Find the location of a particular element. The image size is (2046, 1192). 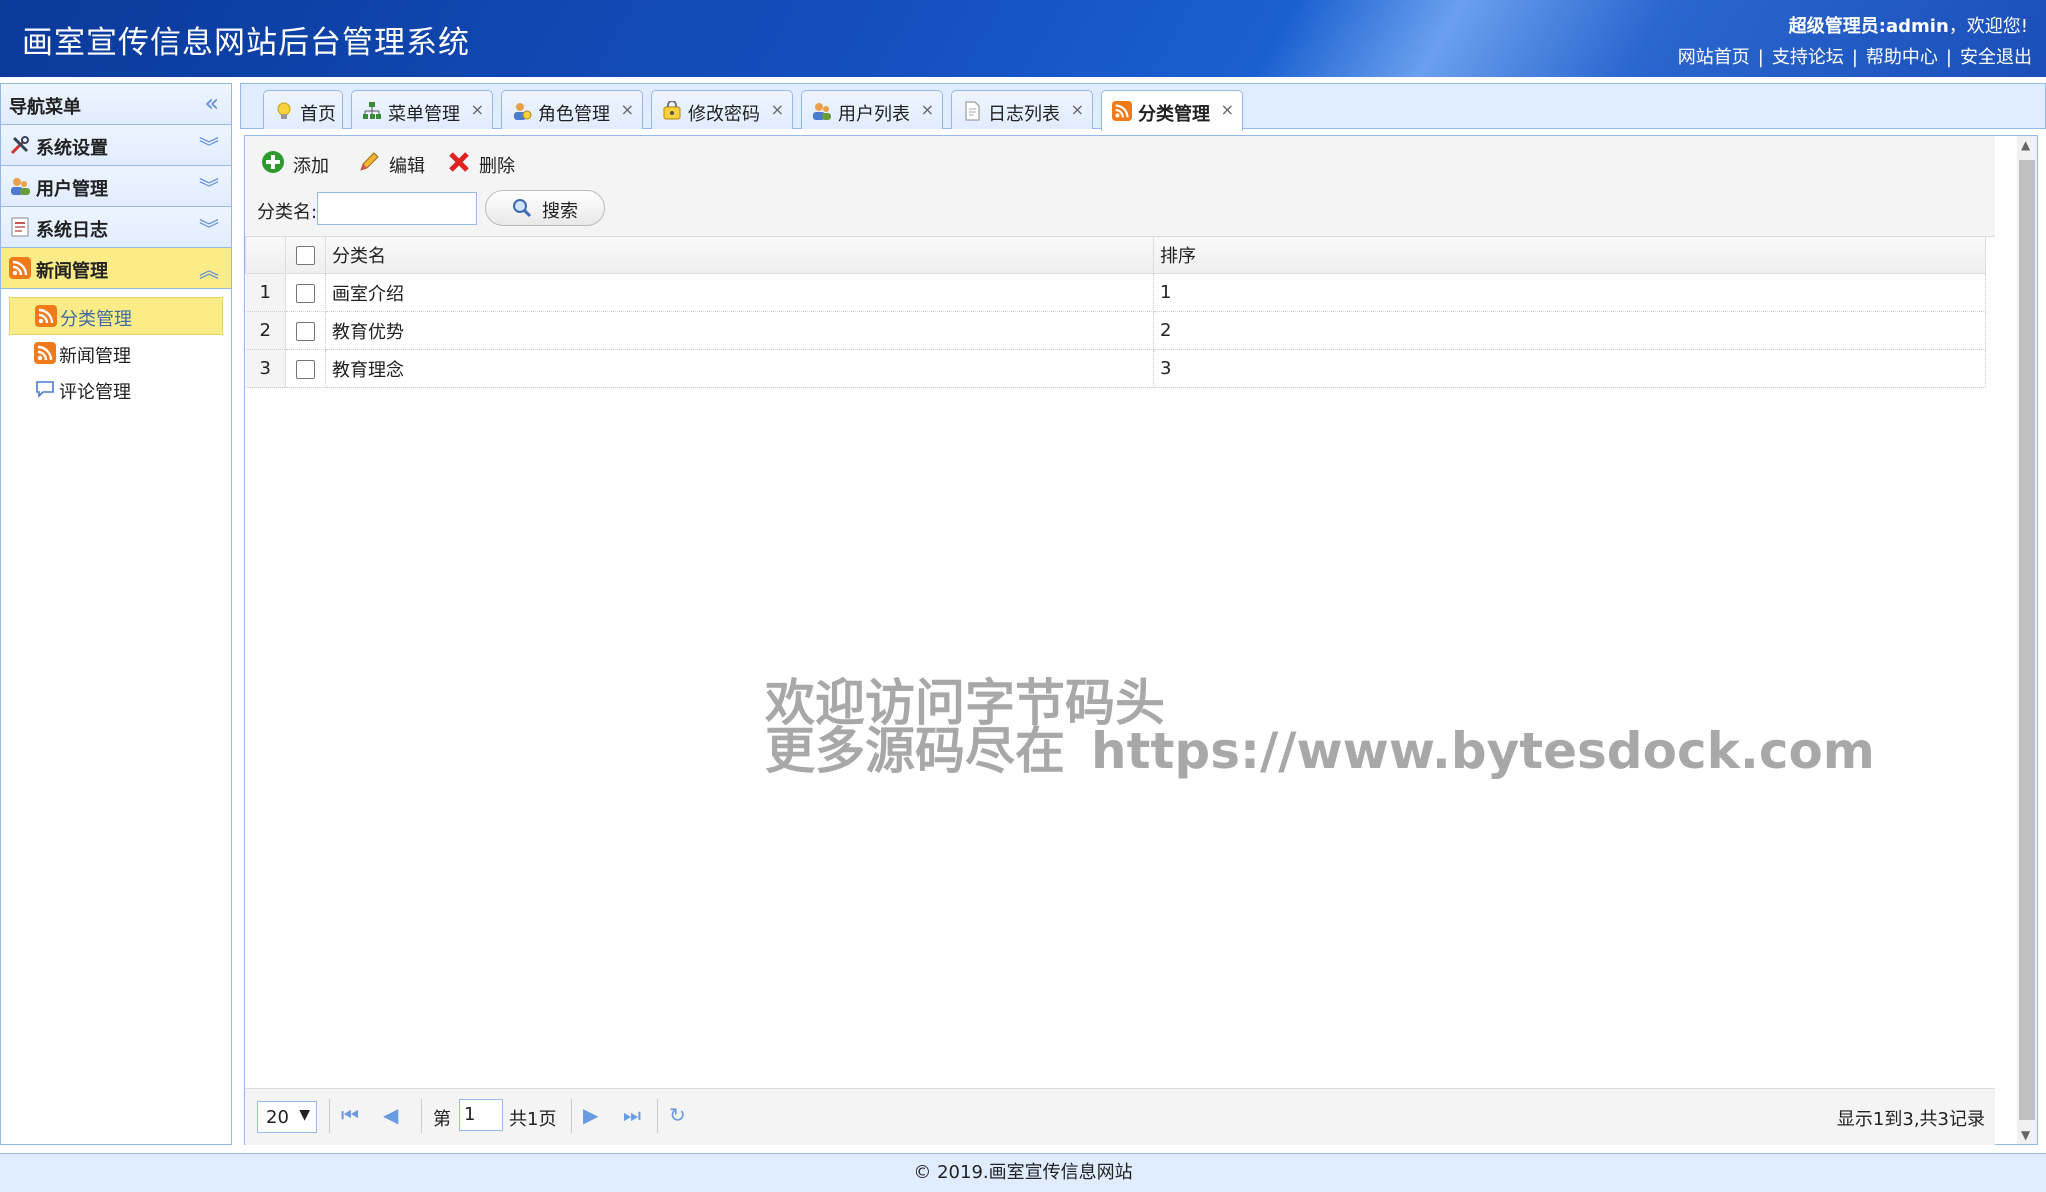

sidebar-item-label: 评论管理 is located at coordinates (95, 392).